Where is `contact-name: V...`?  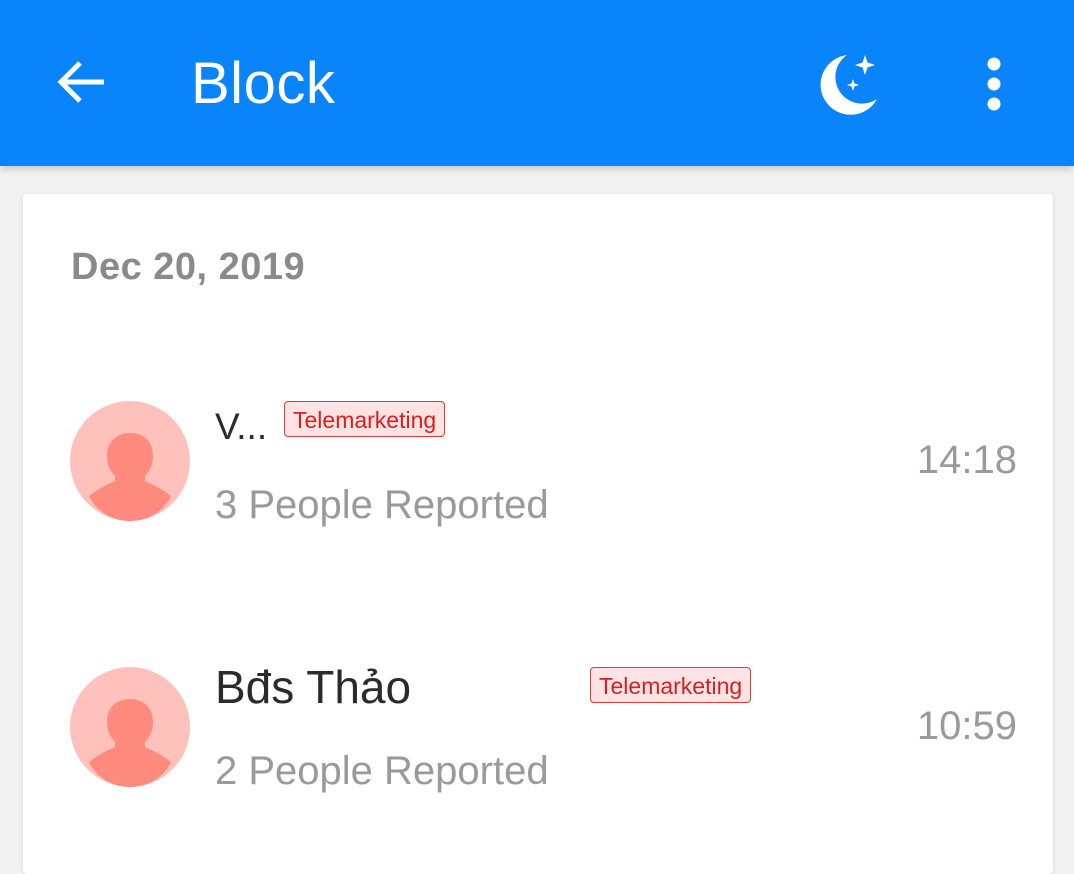
contact-name: V... is located at coordinates (241, 426).